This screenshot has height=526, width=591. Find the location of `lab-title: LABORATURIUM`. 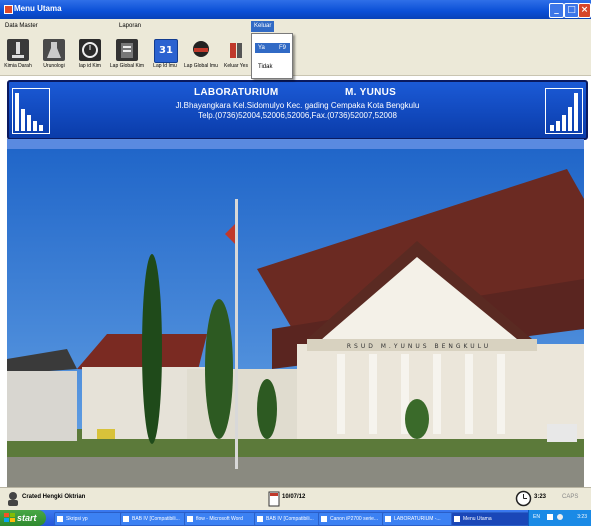

lab-title: LABORATURIUM is located at coordinates (236, 92).